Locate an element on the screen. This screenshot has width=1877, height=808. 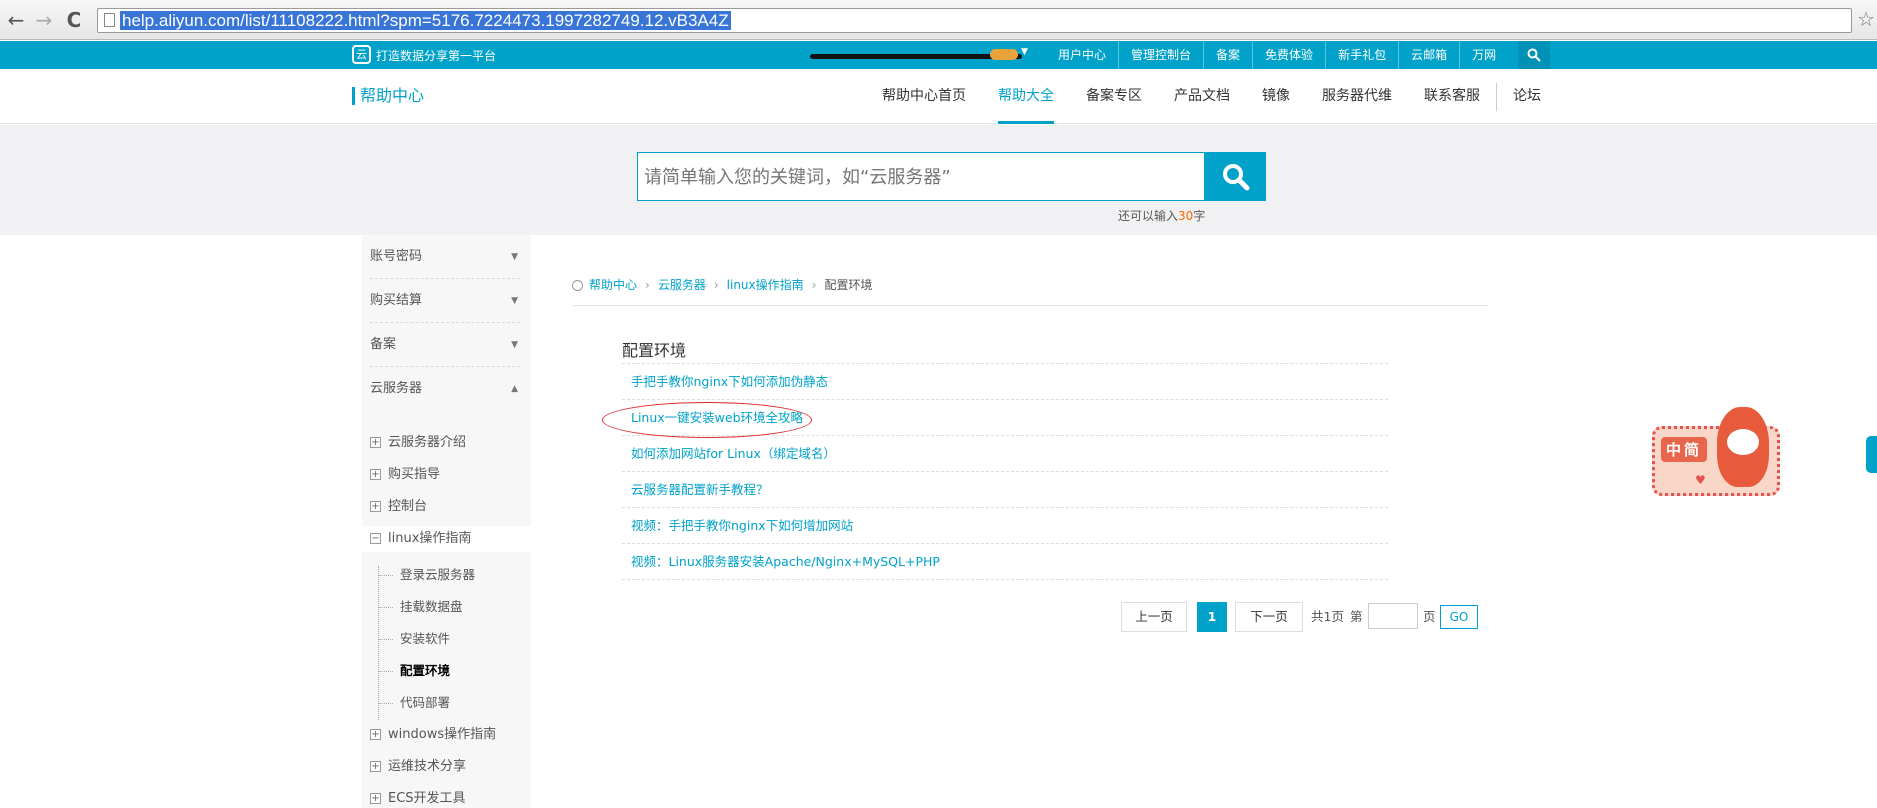
sidebar-item-ecs-dev-tools: + ECS开发工具 is located at coordinates (418, 798).